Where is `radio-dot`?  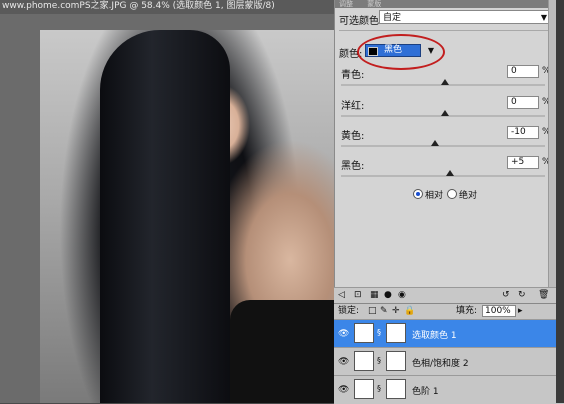
radio-dot is located at coordinates (452, 194).